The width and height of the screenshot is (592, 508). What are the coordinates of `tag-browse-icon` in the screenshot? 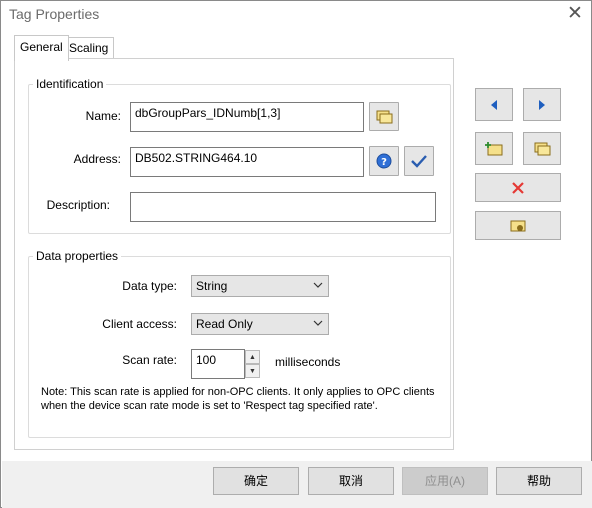 It's located at (384, 116).